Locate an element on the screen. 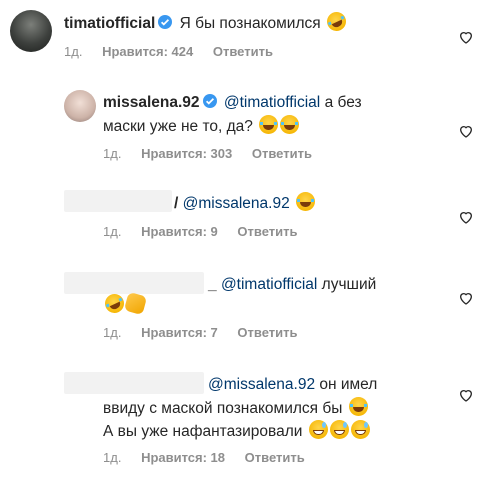 This screenshot has width=500, height=479. username-timatiofficial: timatiofficial is located at coordinates (109, 23).